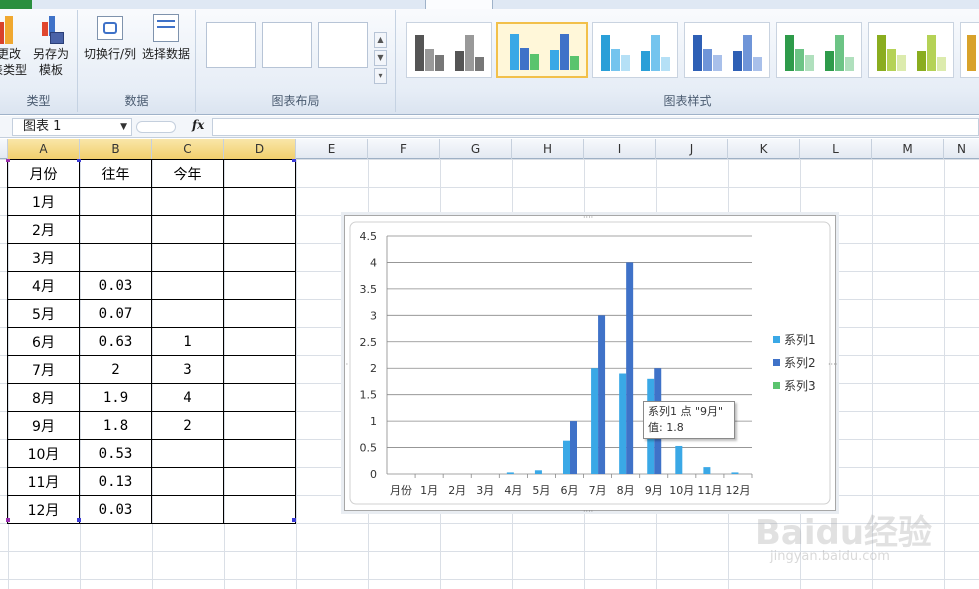 This screenshot has height=589, width=979. I want to click on table-cell: 9月, so click(43, 425).